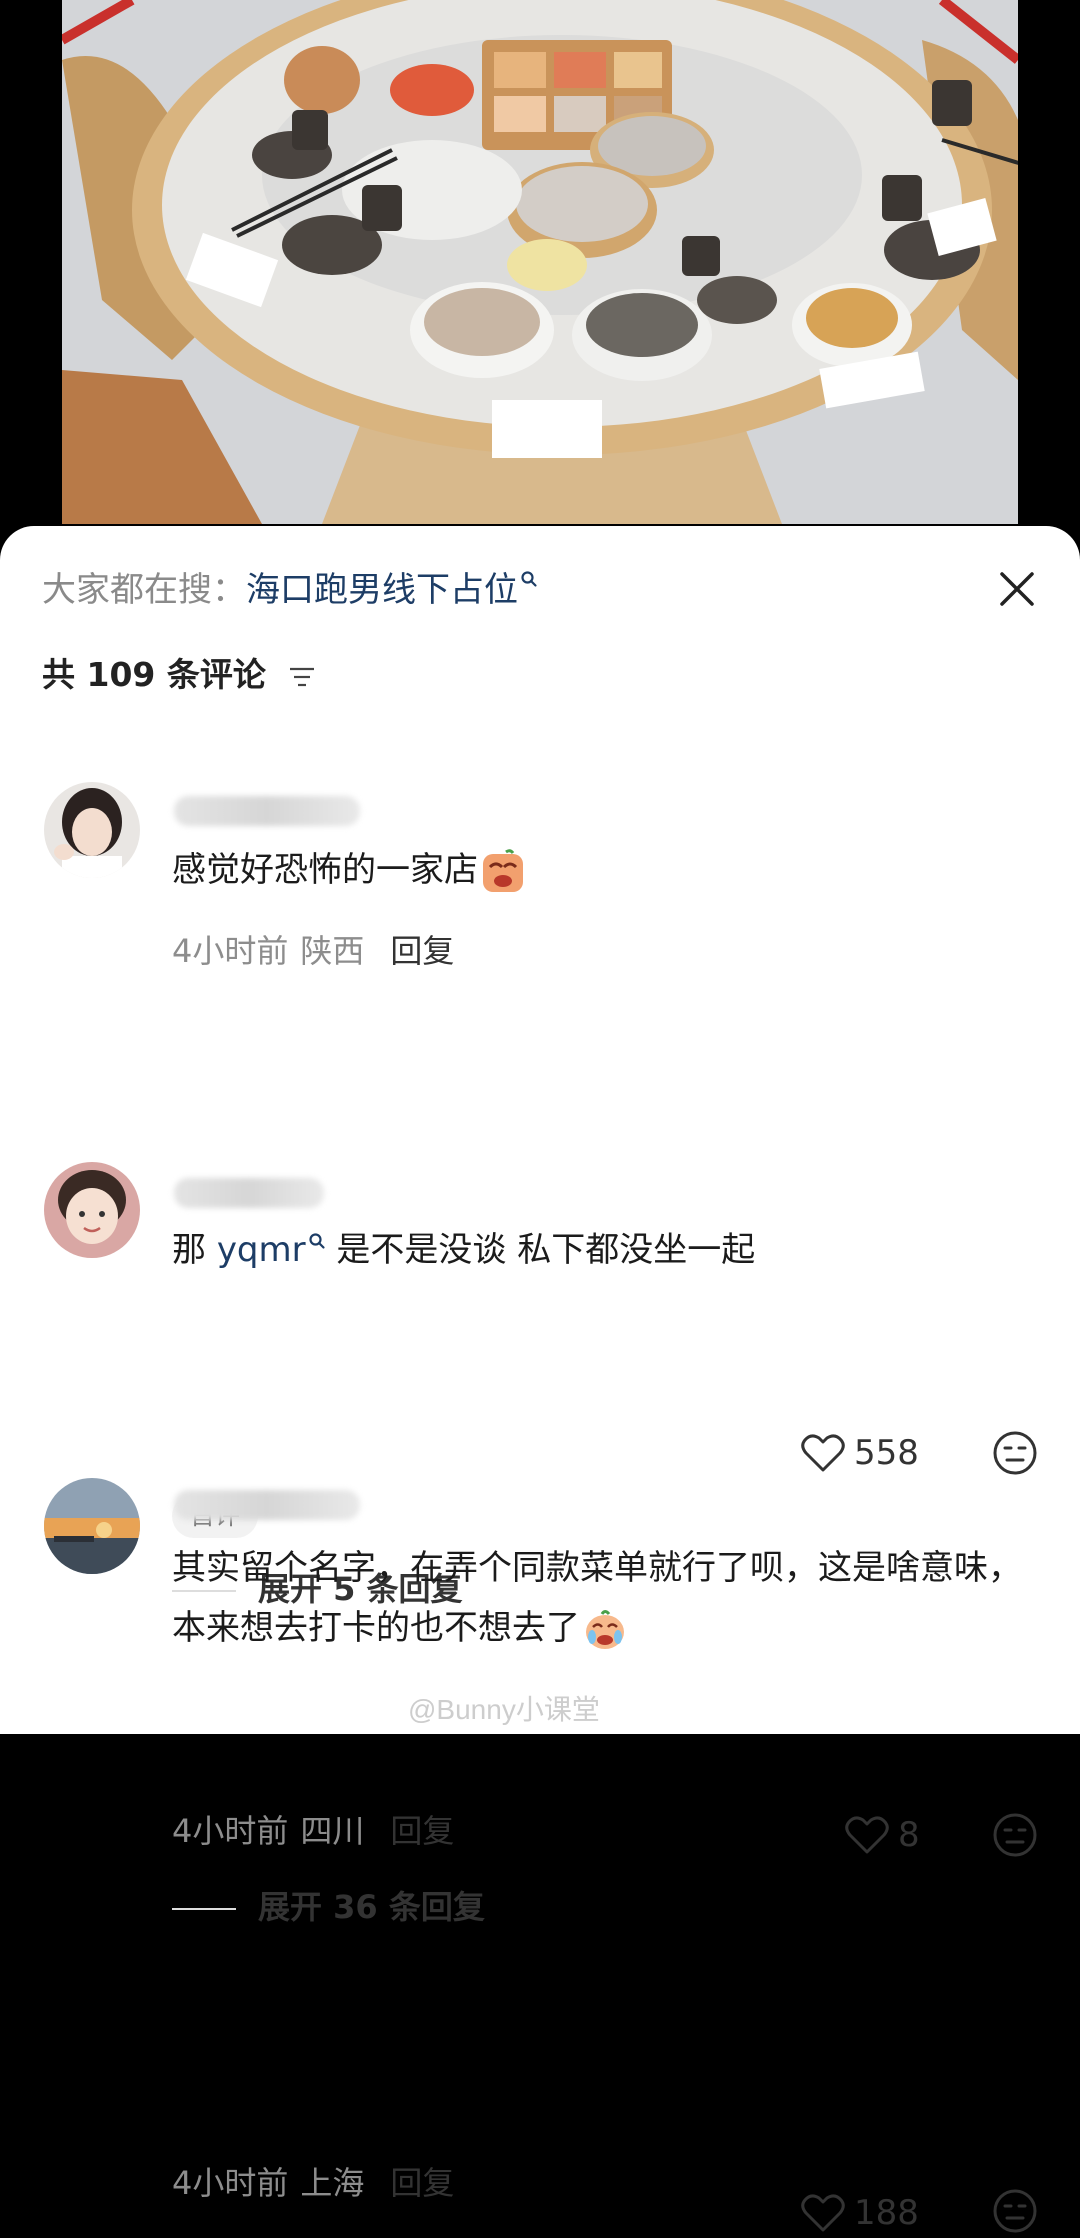  I want to click on crying-face-emoji-icon, so click(605, 1629).